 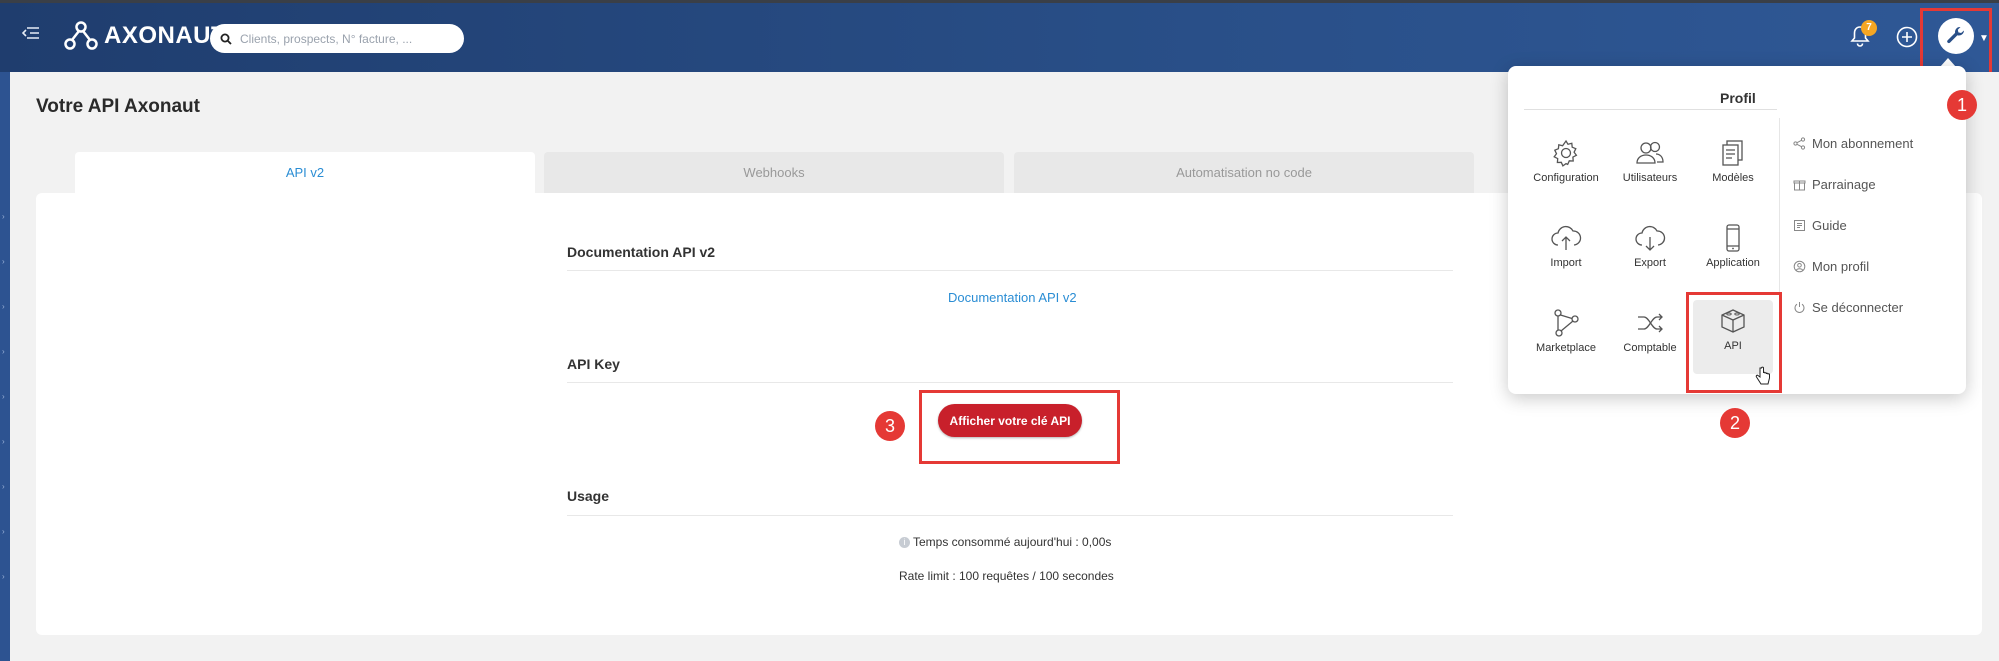 I want to click on info-icon: i, so click(x=904, y=542).